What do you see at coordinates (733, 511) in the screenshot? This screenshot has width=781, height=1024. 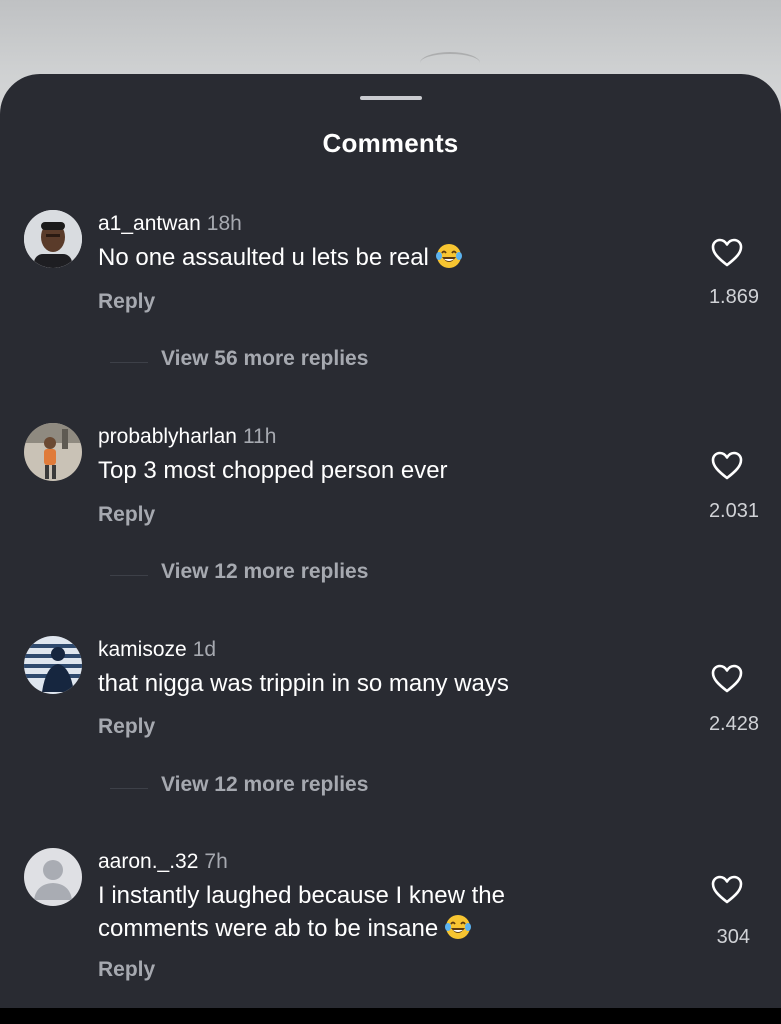 I see `like-count: 2.031` at bounding box center [733, 511].